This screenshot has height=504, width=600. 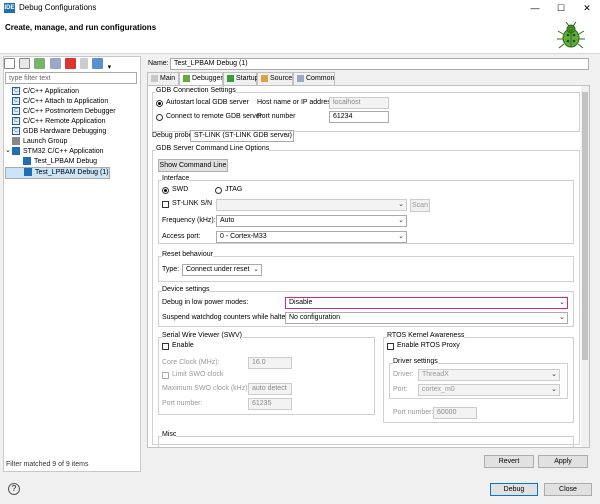 I want to click on filter-status: Filter matched 9 of 9 items, so click(x=47, y=464).